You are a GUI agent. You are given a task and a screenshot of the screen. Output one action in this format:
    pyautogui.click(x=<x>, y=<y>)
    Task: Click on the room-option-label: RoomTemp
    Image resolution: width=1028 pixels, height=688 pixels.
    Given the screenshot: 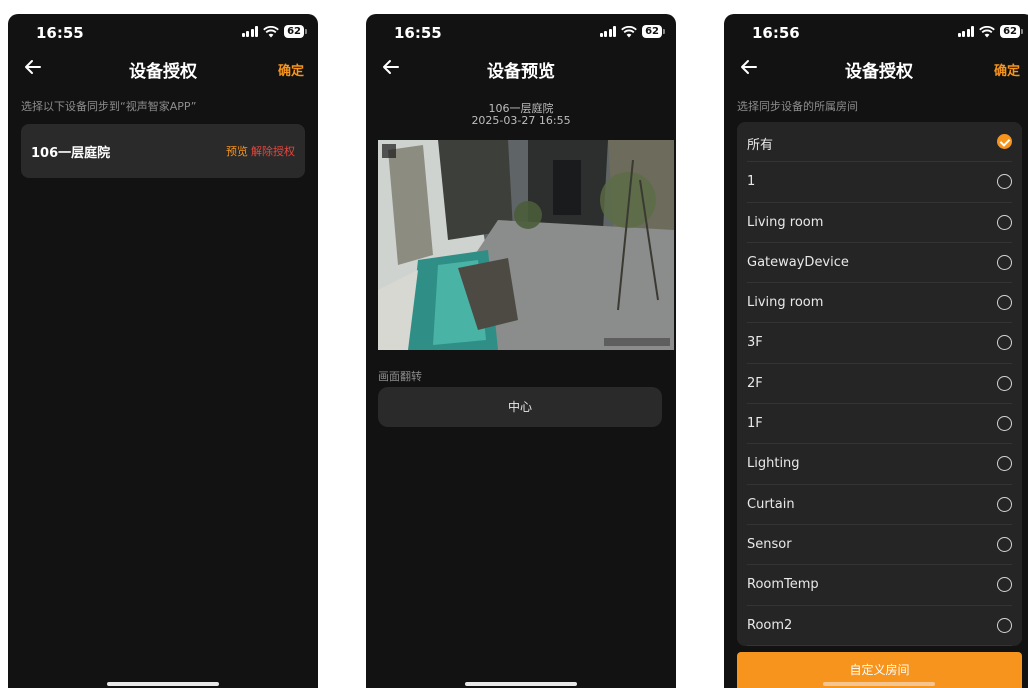 What is the action you would take?
    pyautogui.click(x=783, y=585)
    